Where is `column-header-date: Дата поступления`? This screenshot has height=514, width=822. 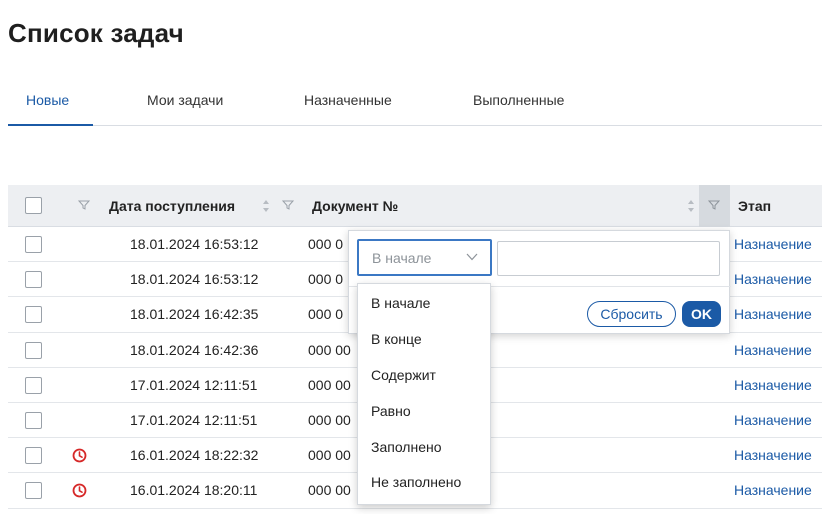
column-header-date: Дата поступления is located at coordinates (172, 206).